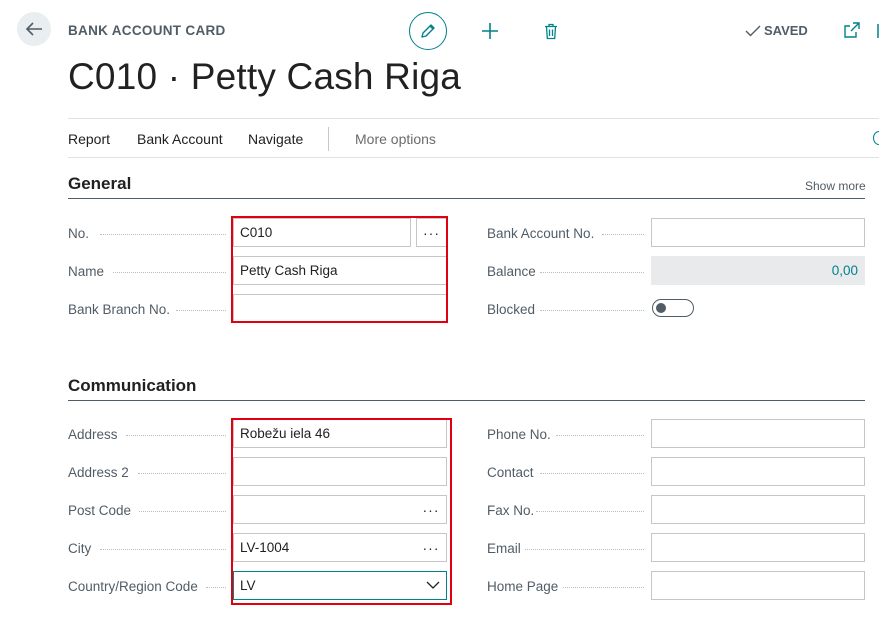 This screenshot has width=879, height=625. What do you see at coordinates (79, 233) in the screenshot?
I see `no-label: No.` at bounding box center [79, 233].